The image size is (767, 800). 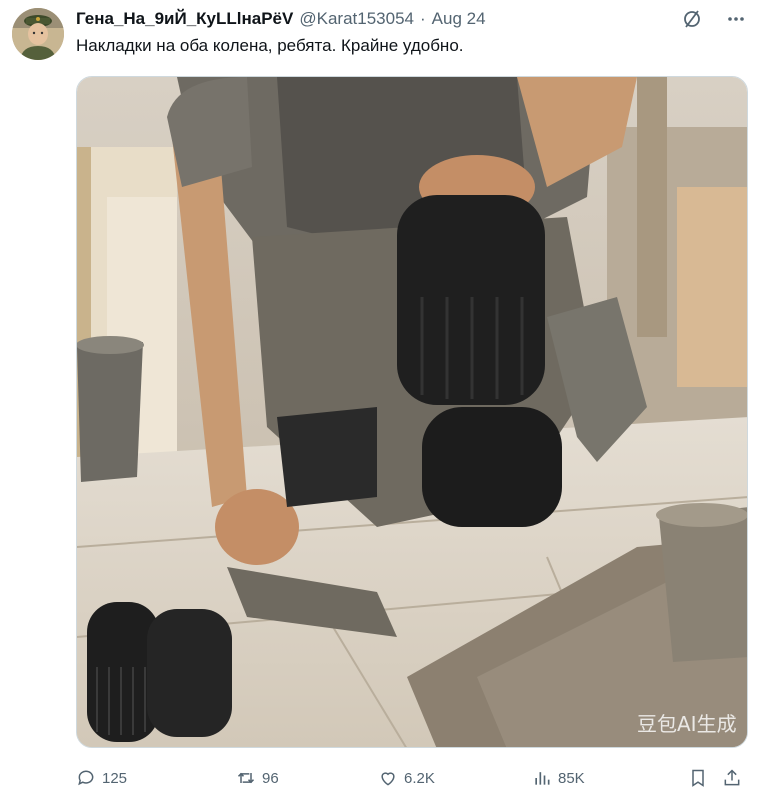 I want to click on header-icons, so click(x=714, y=19).